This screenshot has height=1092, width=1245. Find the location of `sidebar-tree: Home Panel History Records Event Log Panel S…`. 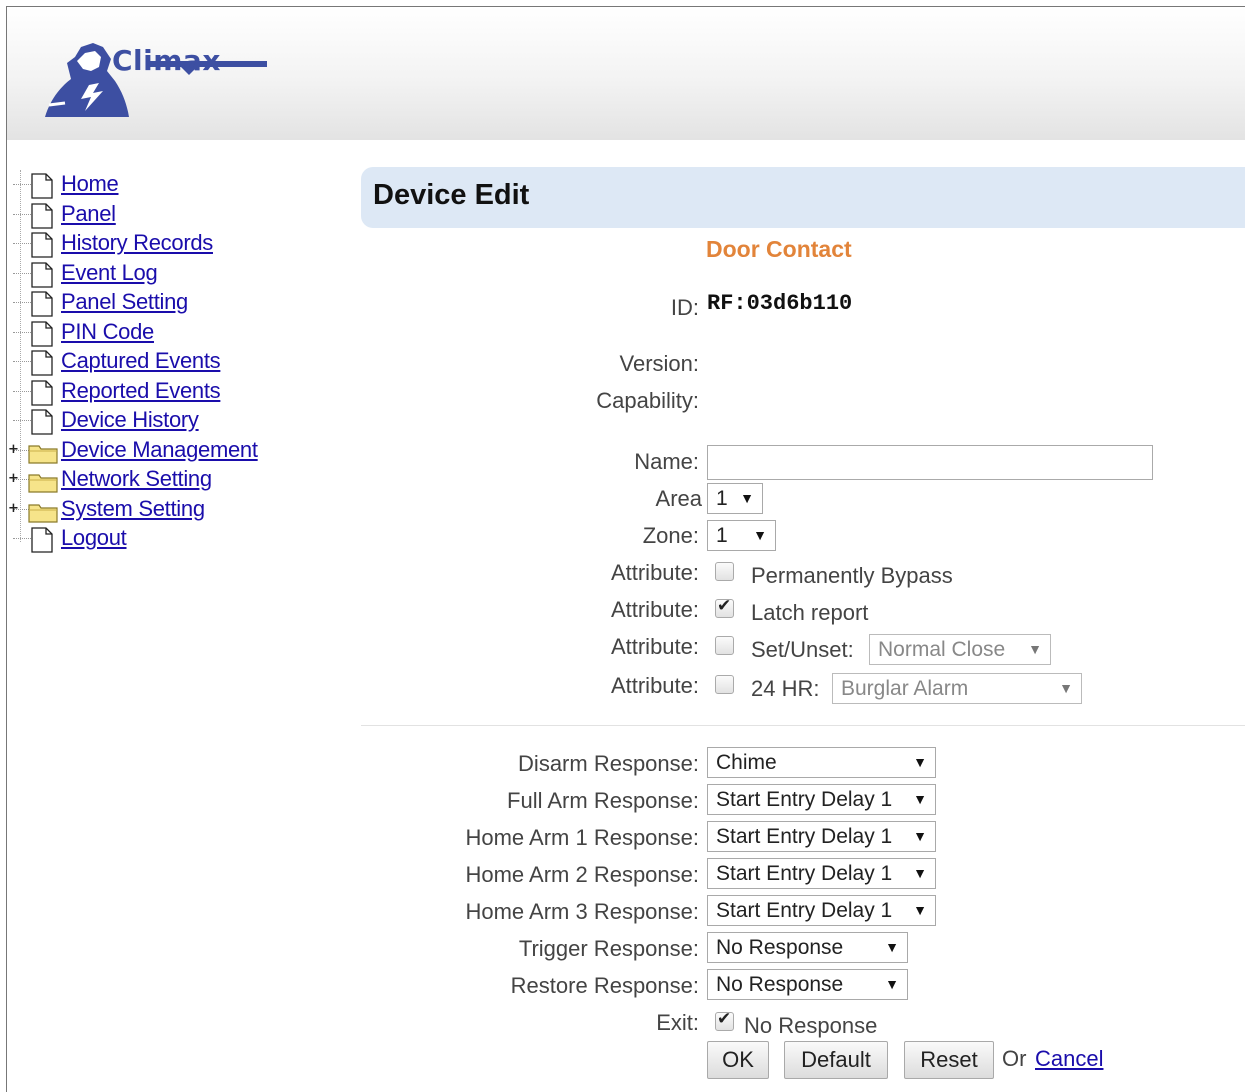

sidebar-tree: Home Panel History Records Event Log Panel S… is located at coordinates (158, 362).